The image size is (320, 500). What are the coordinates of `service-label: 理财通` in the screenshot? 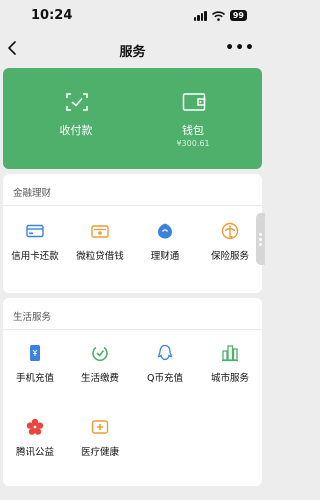 It's located at (165, 256).